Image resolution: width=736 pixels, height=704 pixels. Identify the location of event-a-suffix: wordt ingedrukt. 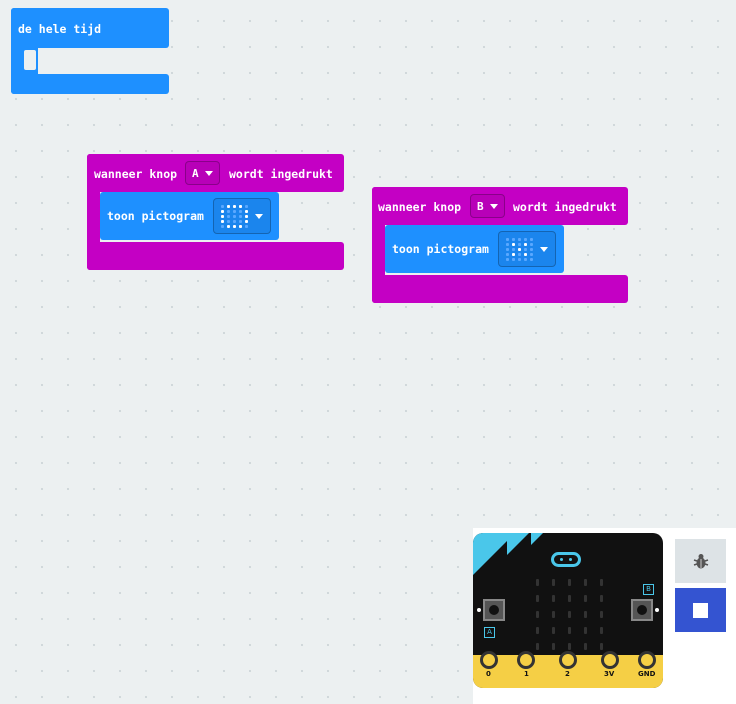
(281, 174).